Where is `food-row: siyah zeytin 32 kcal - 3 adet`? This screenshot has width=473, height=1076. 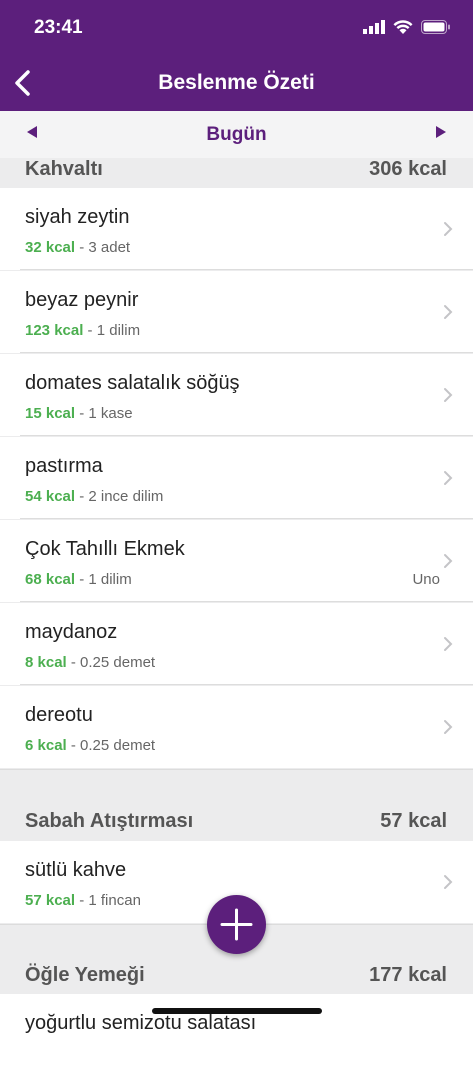 food-row: siyah zeytin 32 kcal - 3 adet is located at coordinates (236, 229).